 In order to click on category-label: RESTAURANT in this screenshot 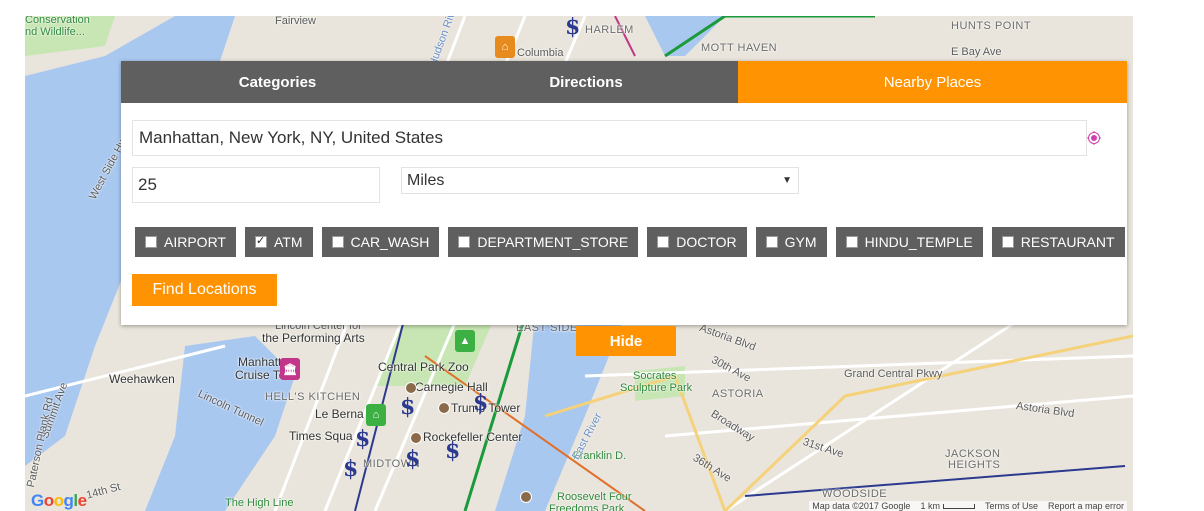, I will do `click(1067, 242)`.